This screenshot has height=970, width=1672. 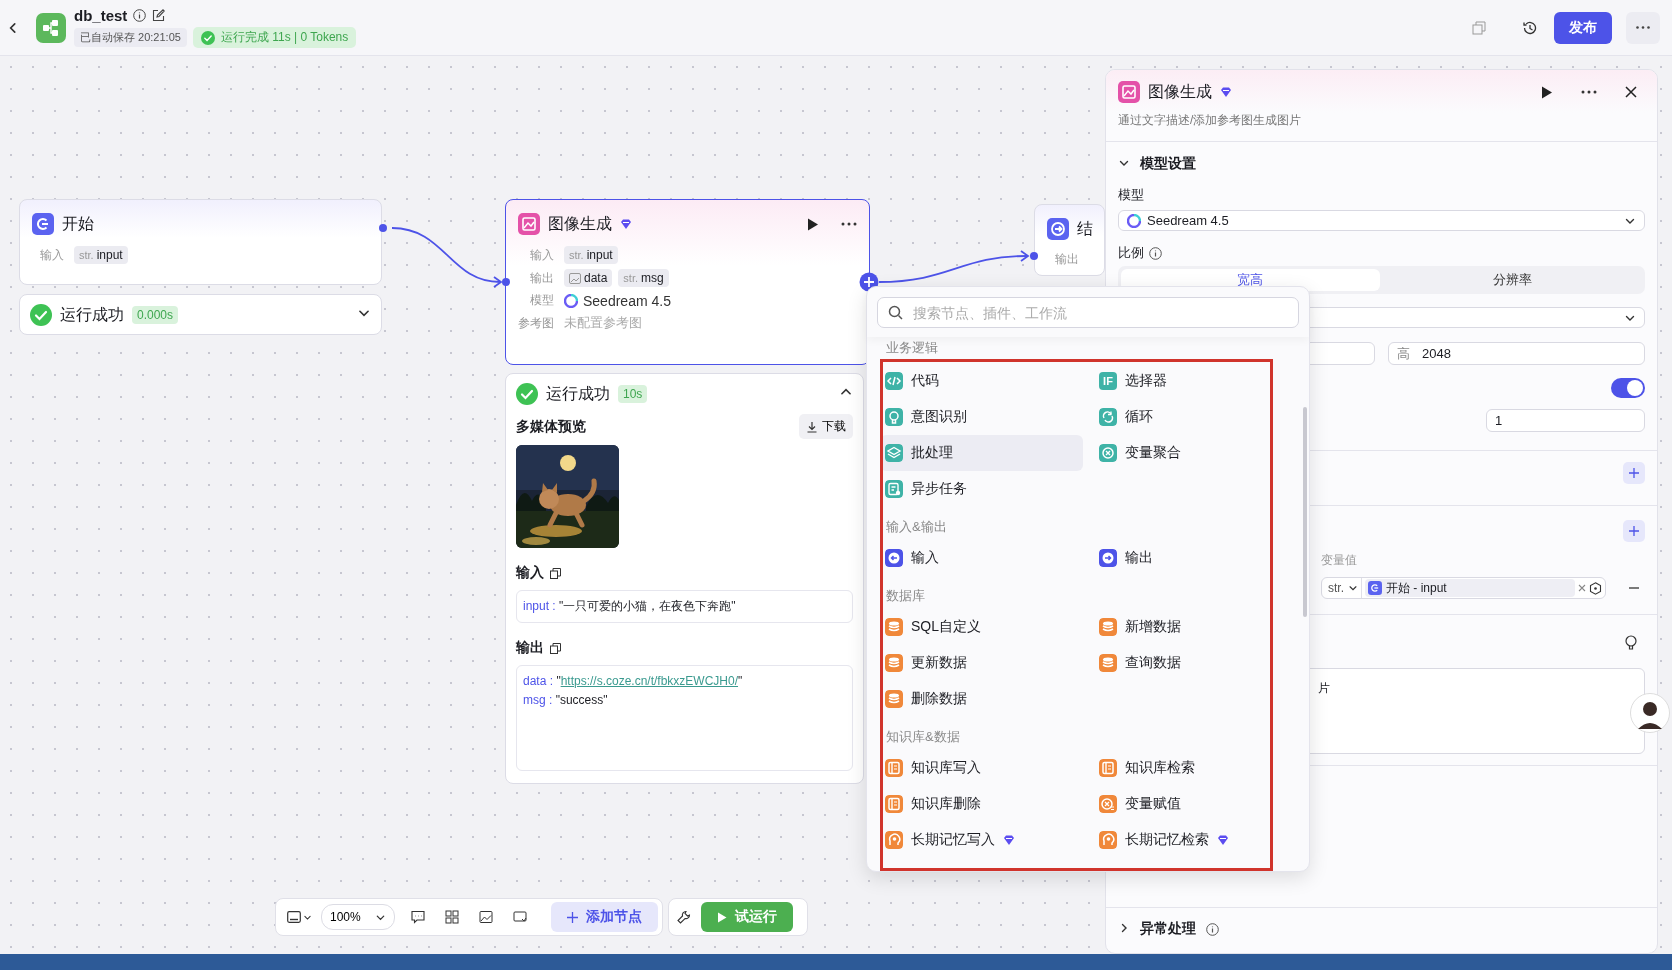 I want to click on publish-button: 发布, so click(x=1583, y=27).